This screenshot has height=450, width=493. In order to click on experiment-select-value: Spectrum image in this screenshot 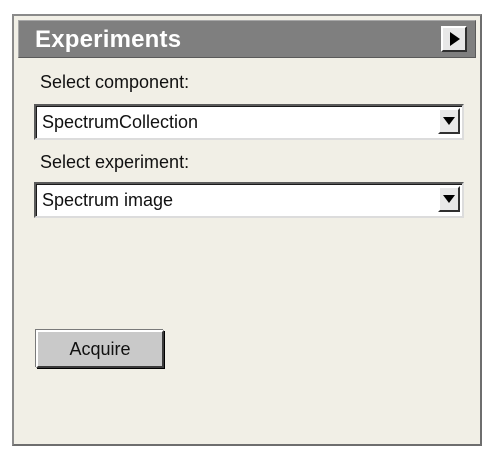, I will do `click(108, 200)`.